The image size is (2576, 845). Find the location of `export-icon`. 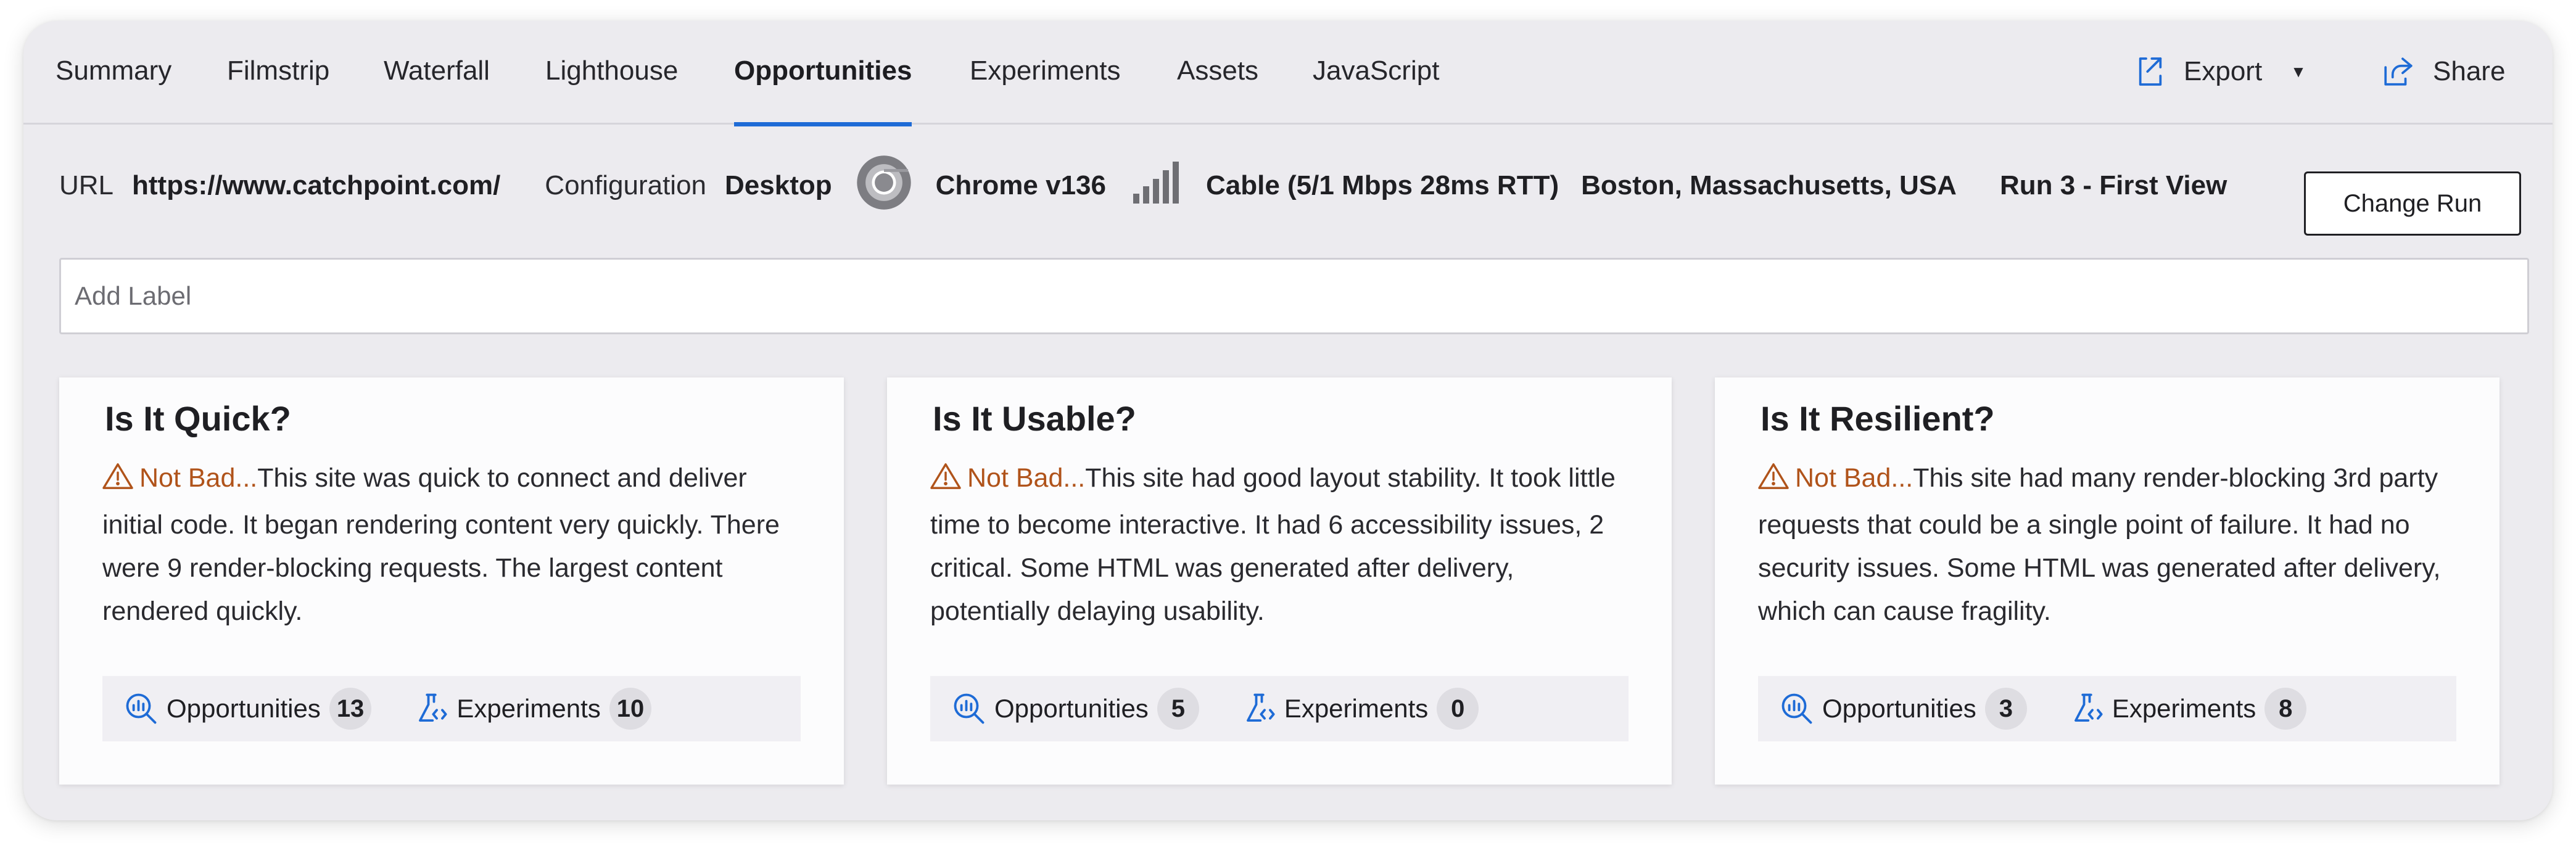

export-icon is located at coordinates (2150, 71).